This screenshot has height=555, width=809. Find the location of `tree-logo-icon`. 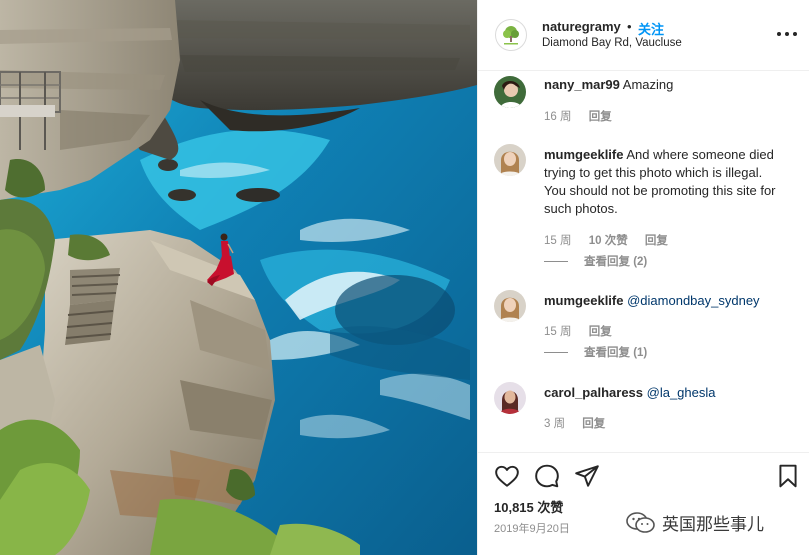

tree-logo-icon is located at coordinates (511, 35).